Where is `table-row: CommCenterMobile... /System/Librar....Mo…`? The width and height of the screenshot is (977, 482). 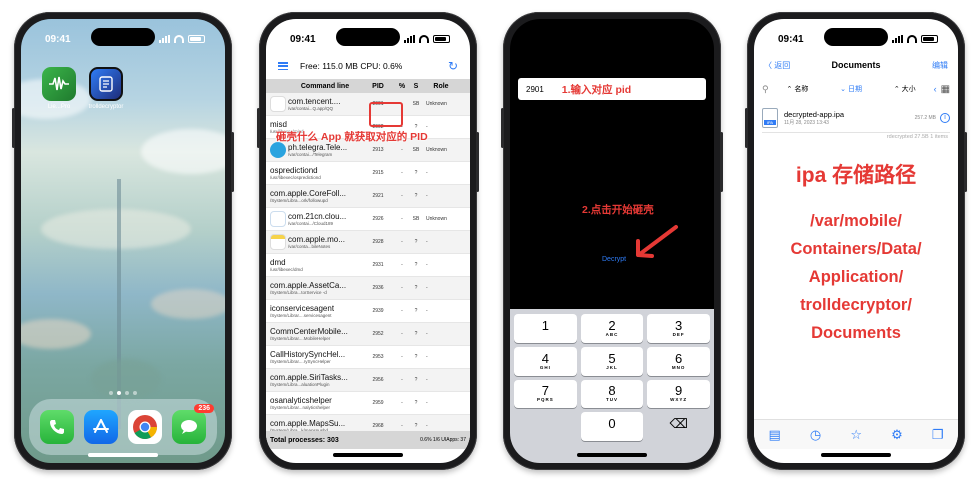 table-row: CommCenterMobile... /System/Librar....Mo… is located at coordinates (368, 334).